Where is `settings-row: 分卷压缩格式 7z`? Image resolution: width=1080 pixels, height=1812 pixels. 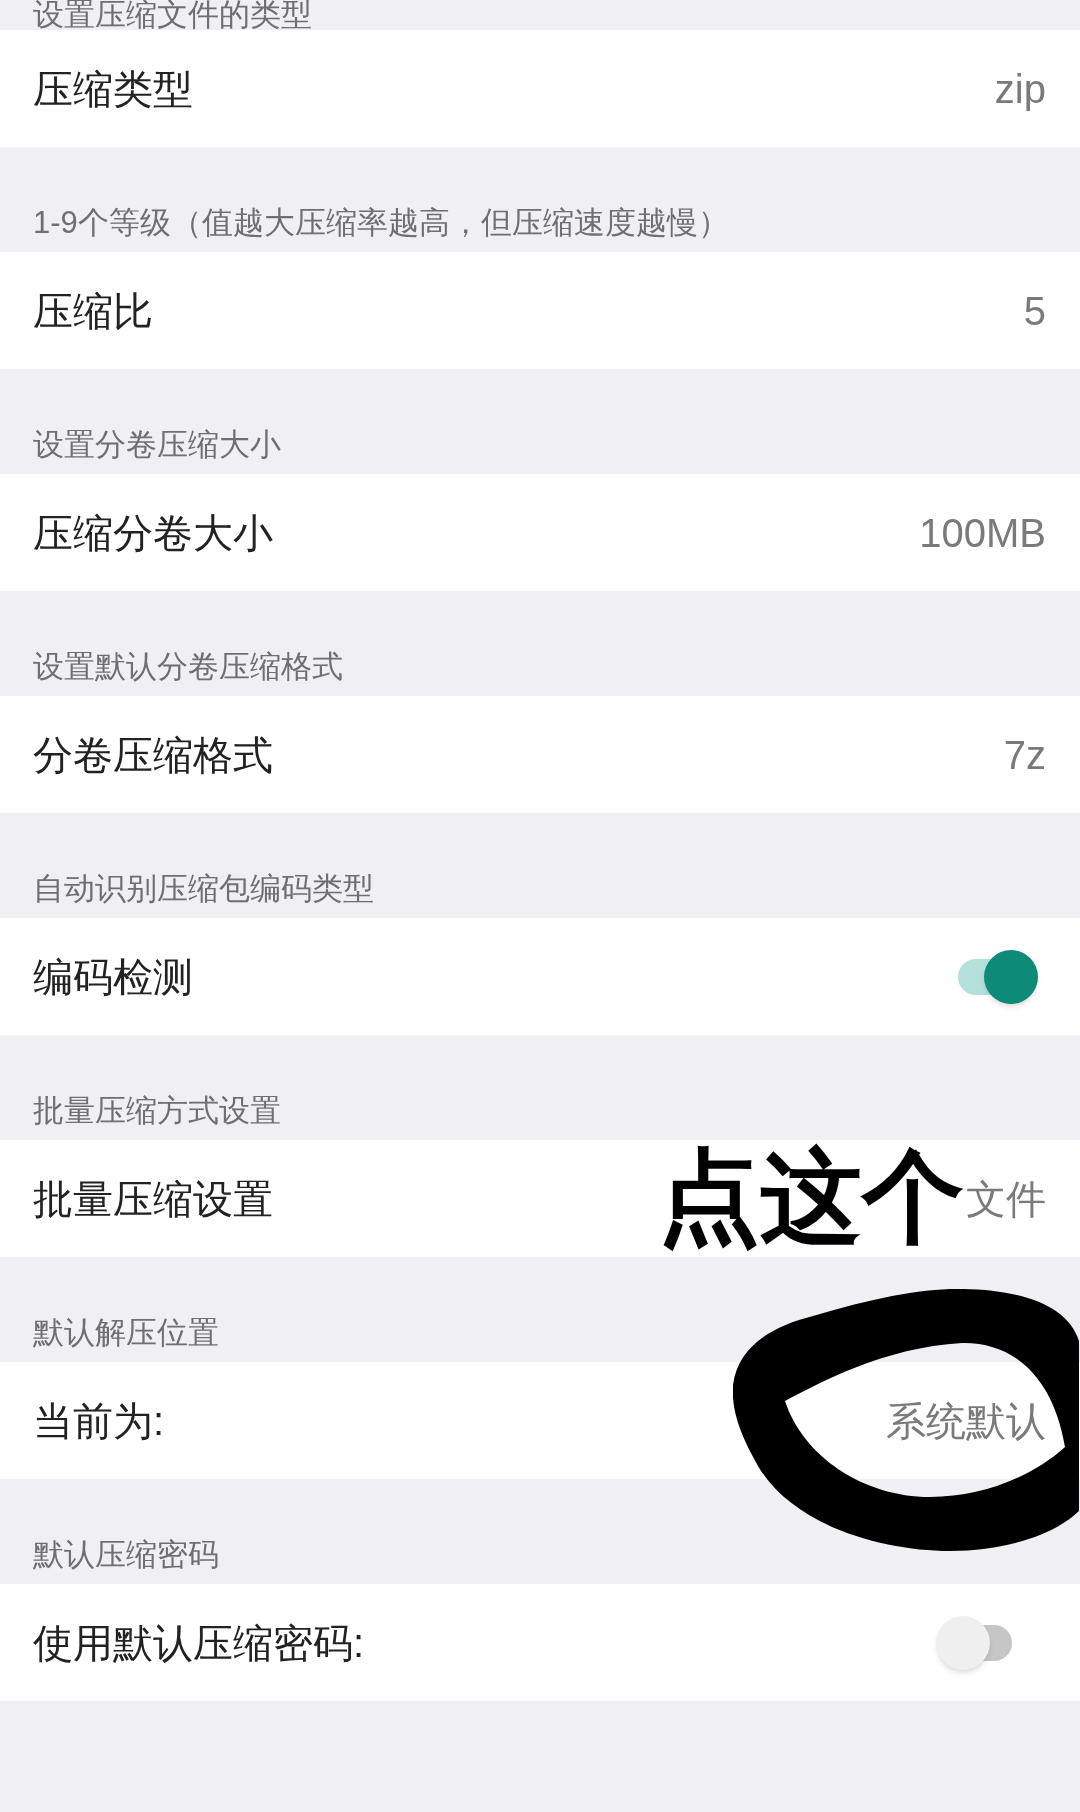
settings-row: 分卷压缩格式 7z is located at coordinates (540, 754).